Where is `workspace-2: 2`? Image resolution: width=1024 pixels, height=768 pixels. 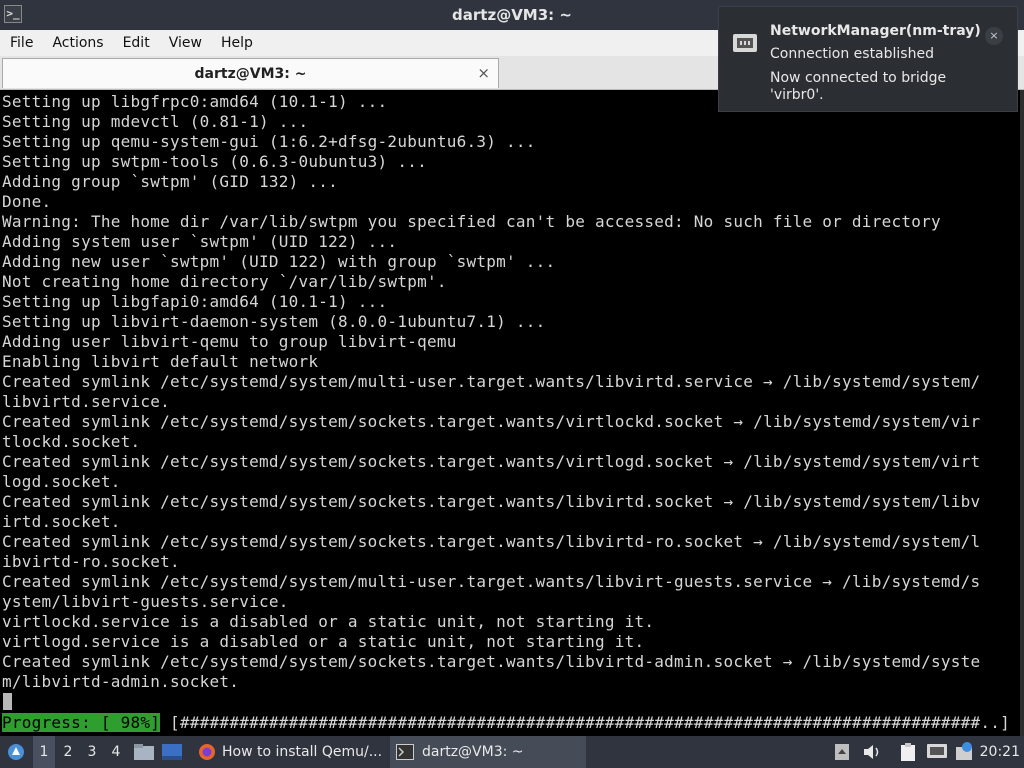
workspace-2: 2 is located at coordinates (68, 752).